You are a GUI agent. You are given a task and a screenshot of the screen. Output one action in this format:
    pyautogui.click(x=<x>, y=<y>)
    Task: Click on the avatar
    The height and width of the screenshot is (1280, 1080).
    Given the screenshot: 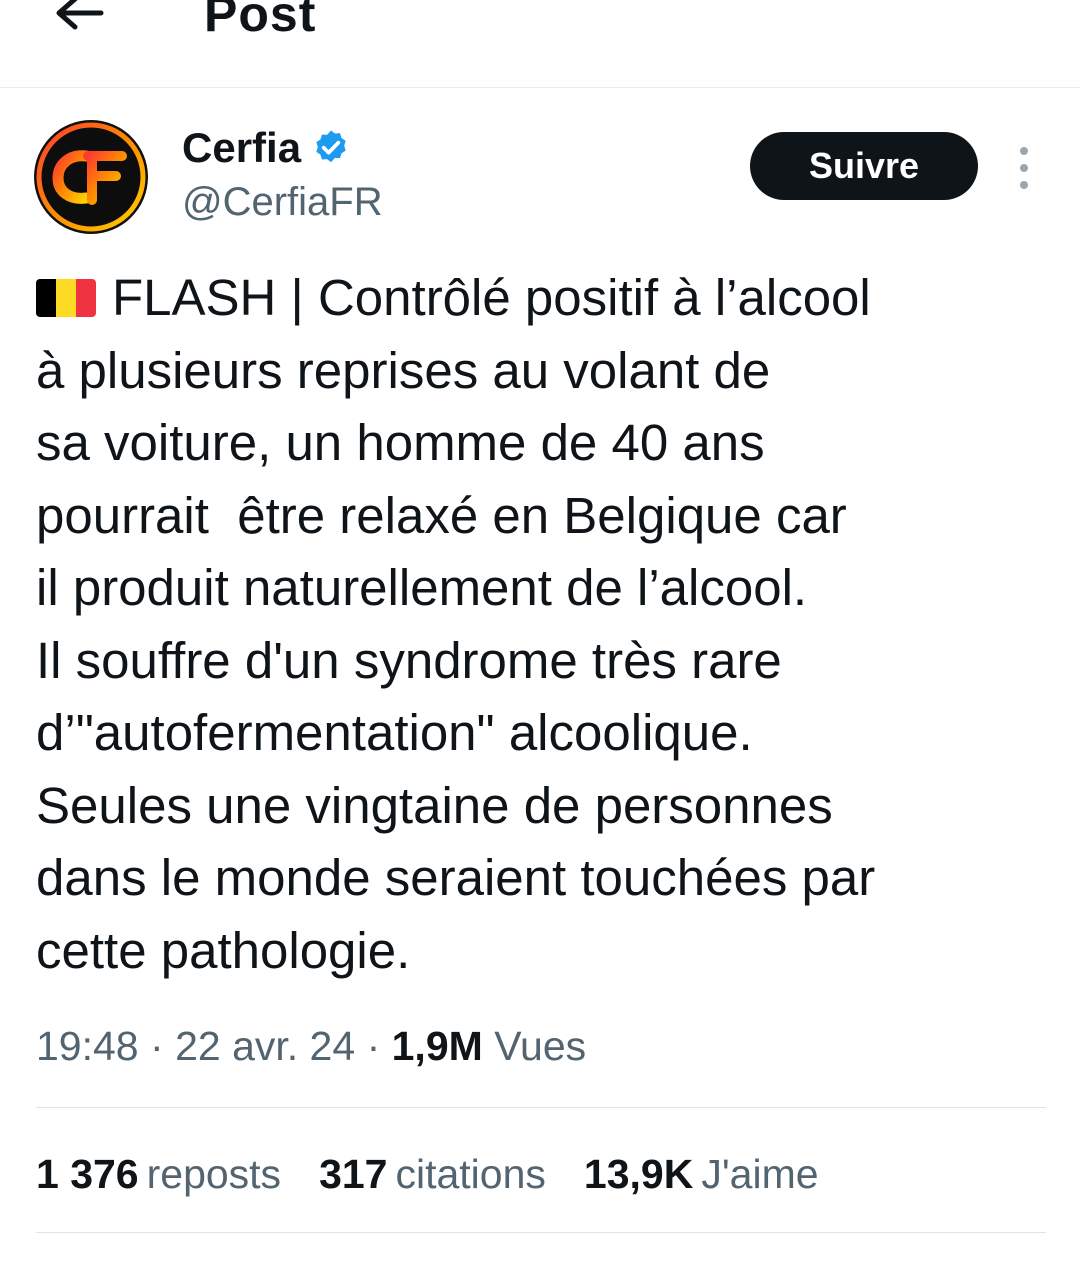 What is the action you would take?
    pyautogui.click(x=91, y=177)
    